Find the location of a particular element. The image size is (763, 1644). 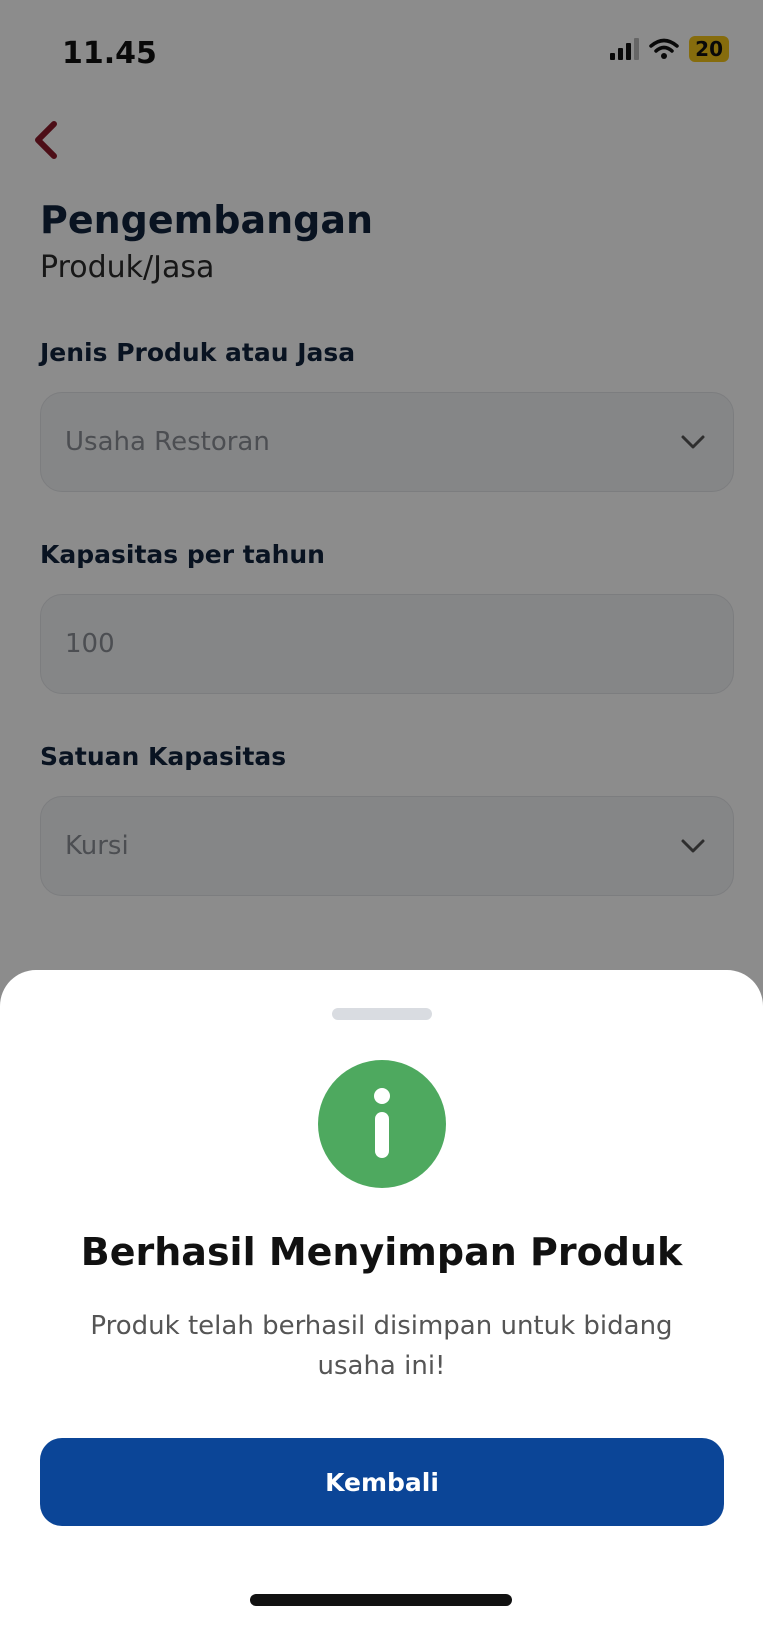

sheet-title: Berhasil Menyimpan Produk is located at coordinates (381, 1252).